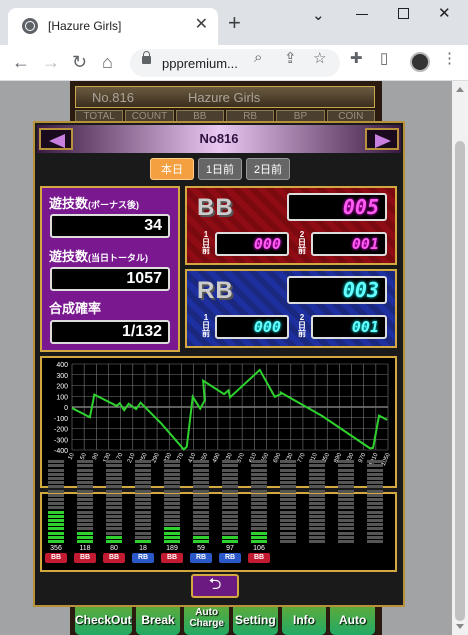 This screenshot has width=468, height=635. What do you see at coordinates (420, 62) in the screenshot?
I see `avatar` at bounding box center [420, 62].